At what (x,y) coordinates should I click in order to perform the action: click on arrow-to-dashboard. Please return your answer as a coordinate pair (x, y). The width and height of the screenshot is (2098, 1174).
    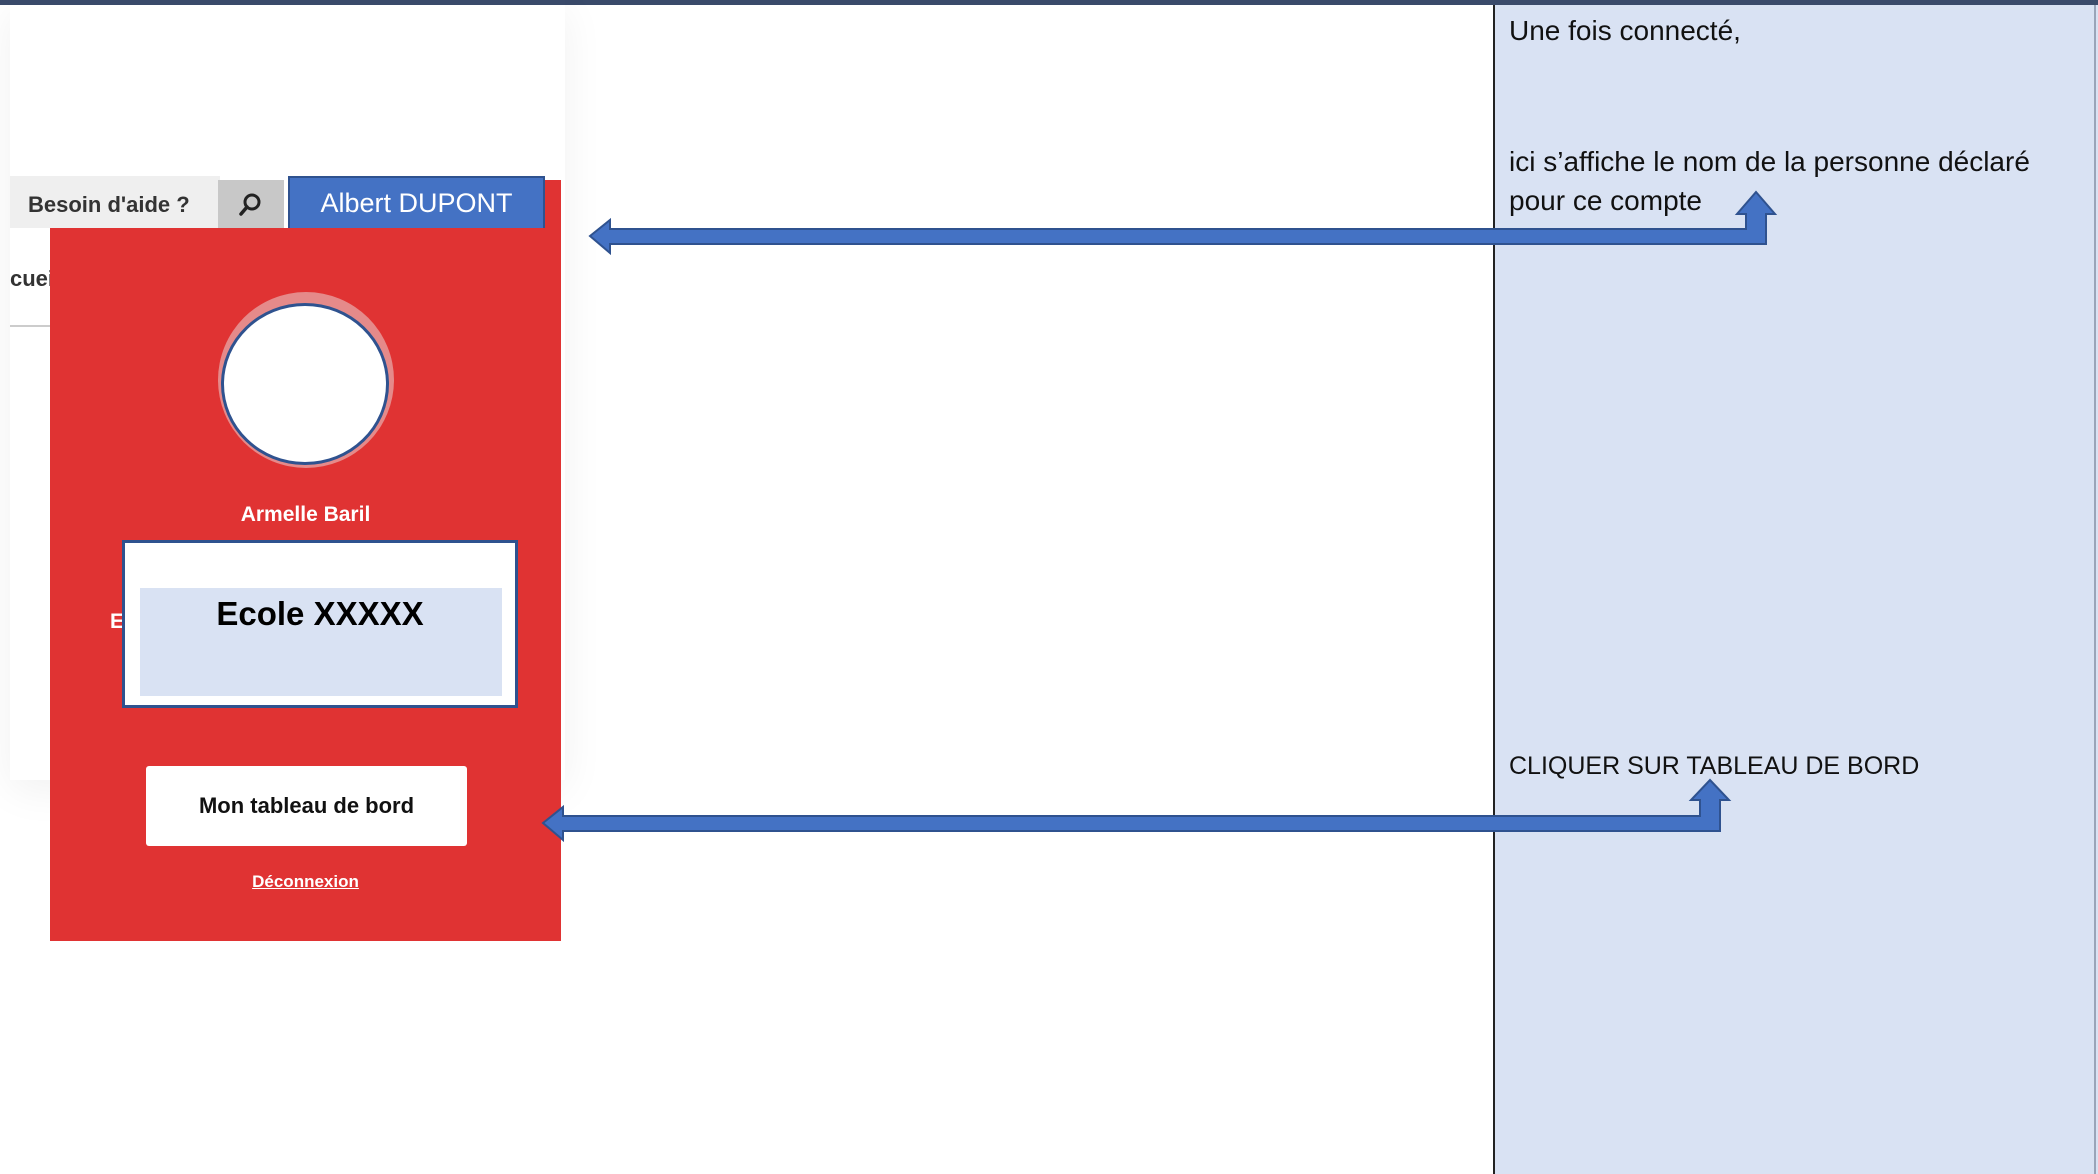
    Looking at the image, I should click on (1136, 810).